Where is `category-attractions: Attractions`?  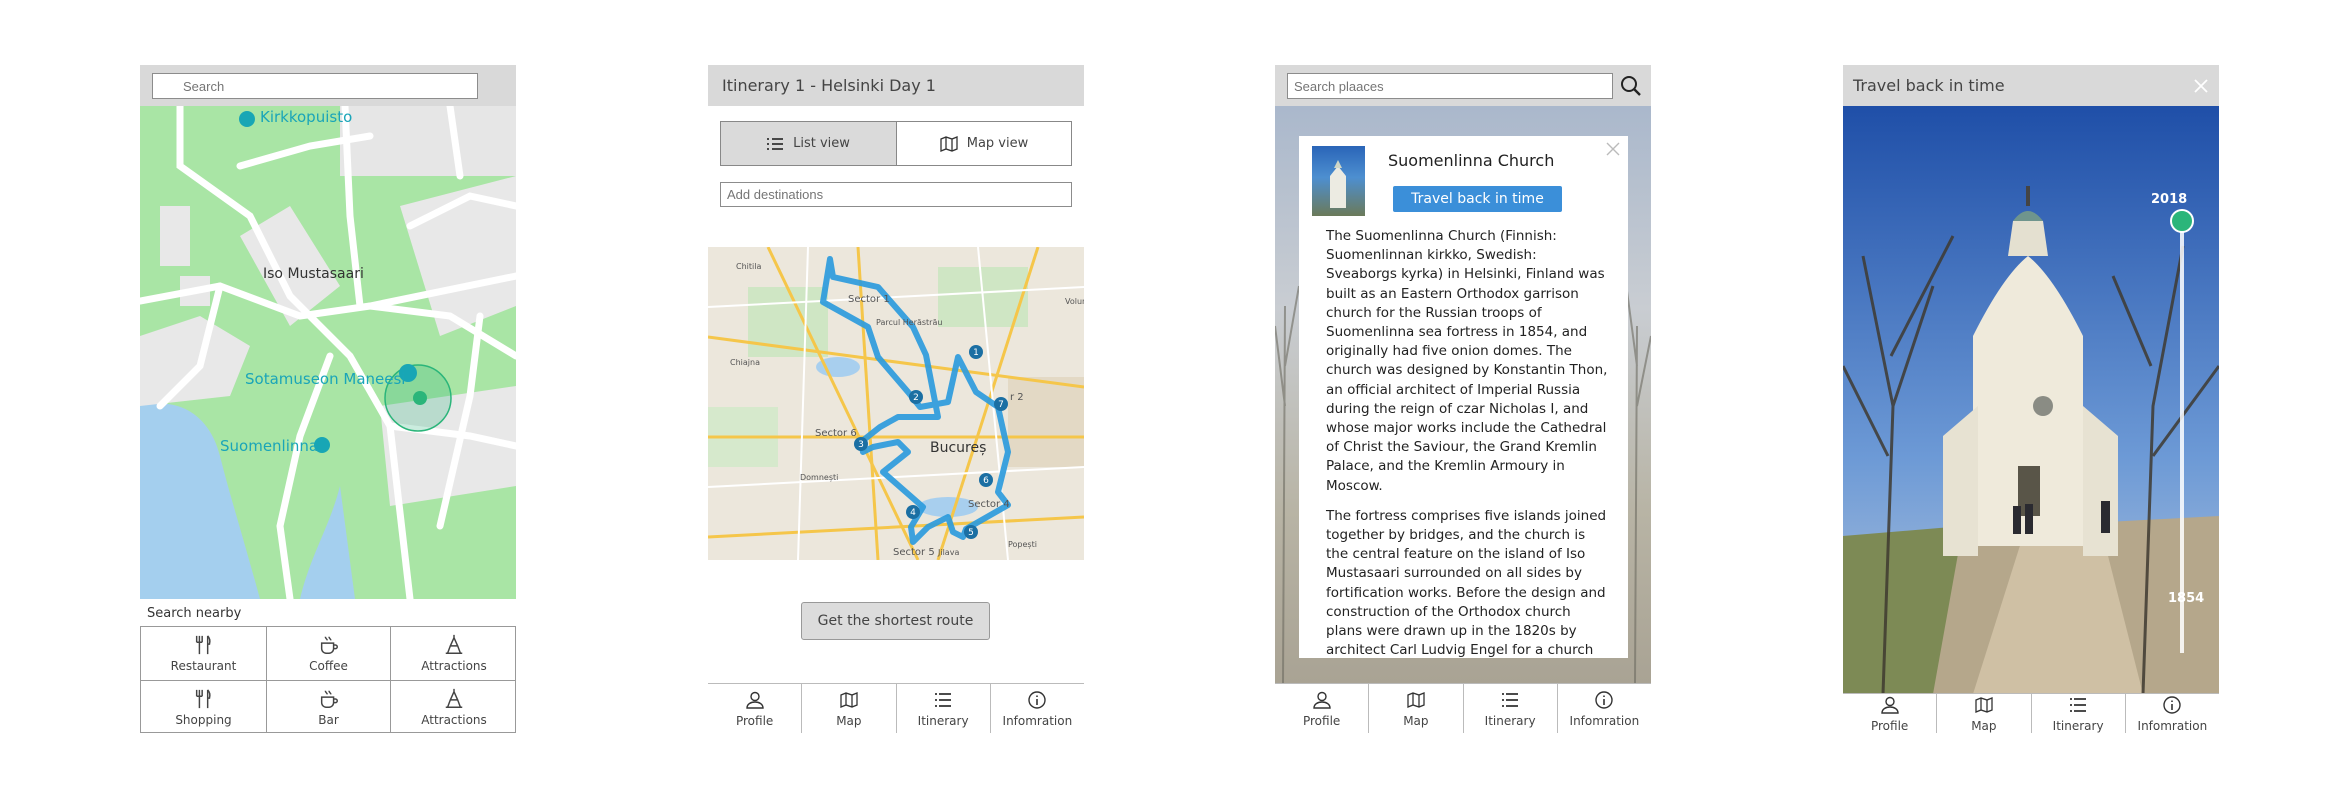 category-attractions: Attractions is located at coordinates (453, 654).